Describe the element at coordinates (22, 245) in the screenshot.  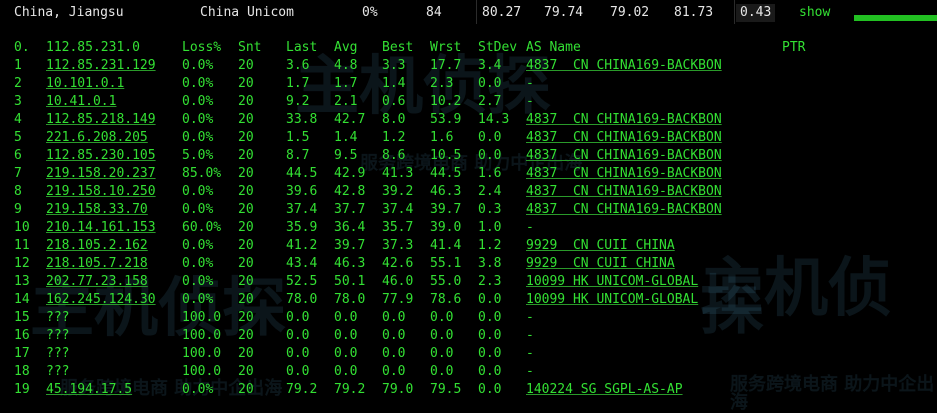
I see `hop-number: 11` at that location.